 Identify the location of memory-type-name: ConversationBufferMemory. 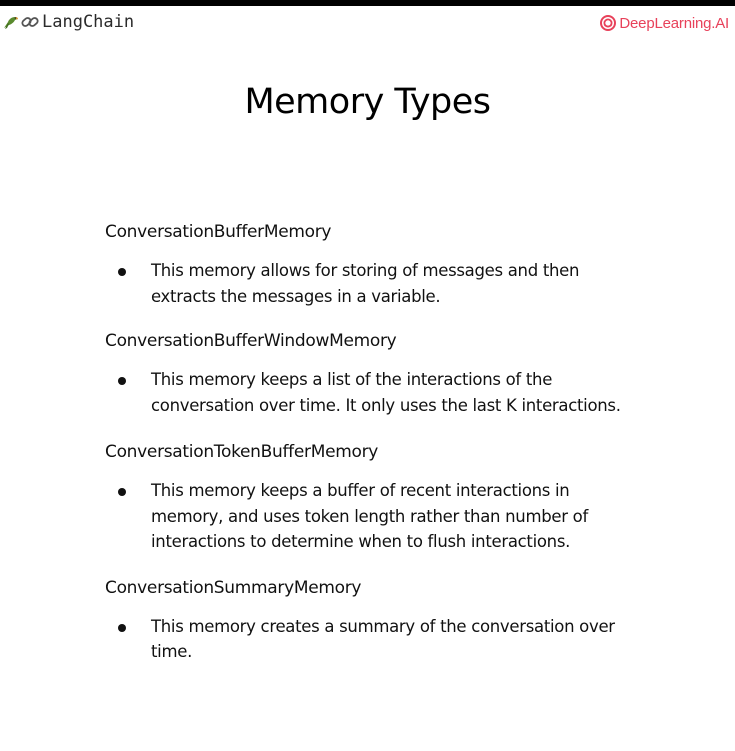
(218, 232).